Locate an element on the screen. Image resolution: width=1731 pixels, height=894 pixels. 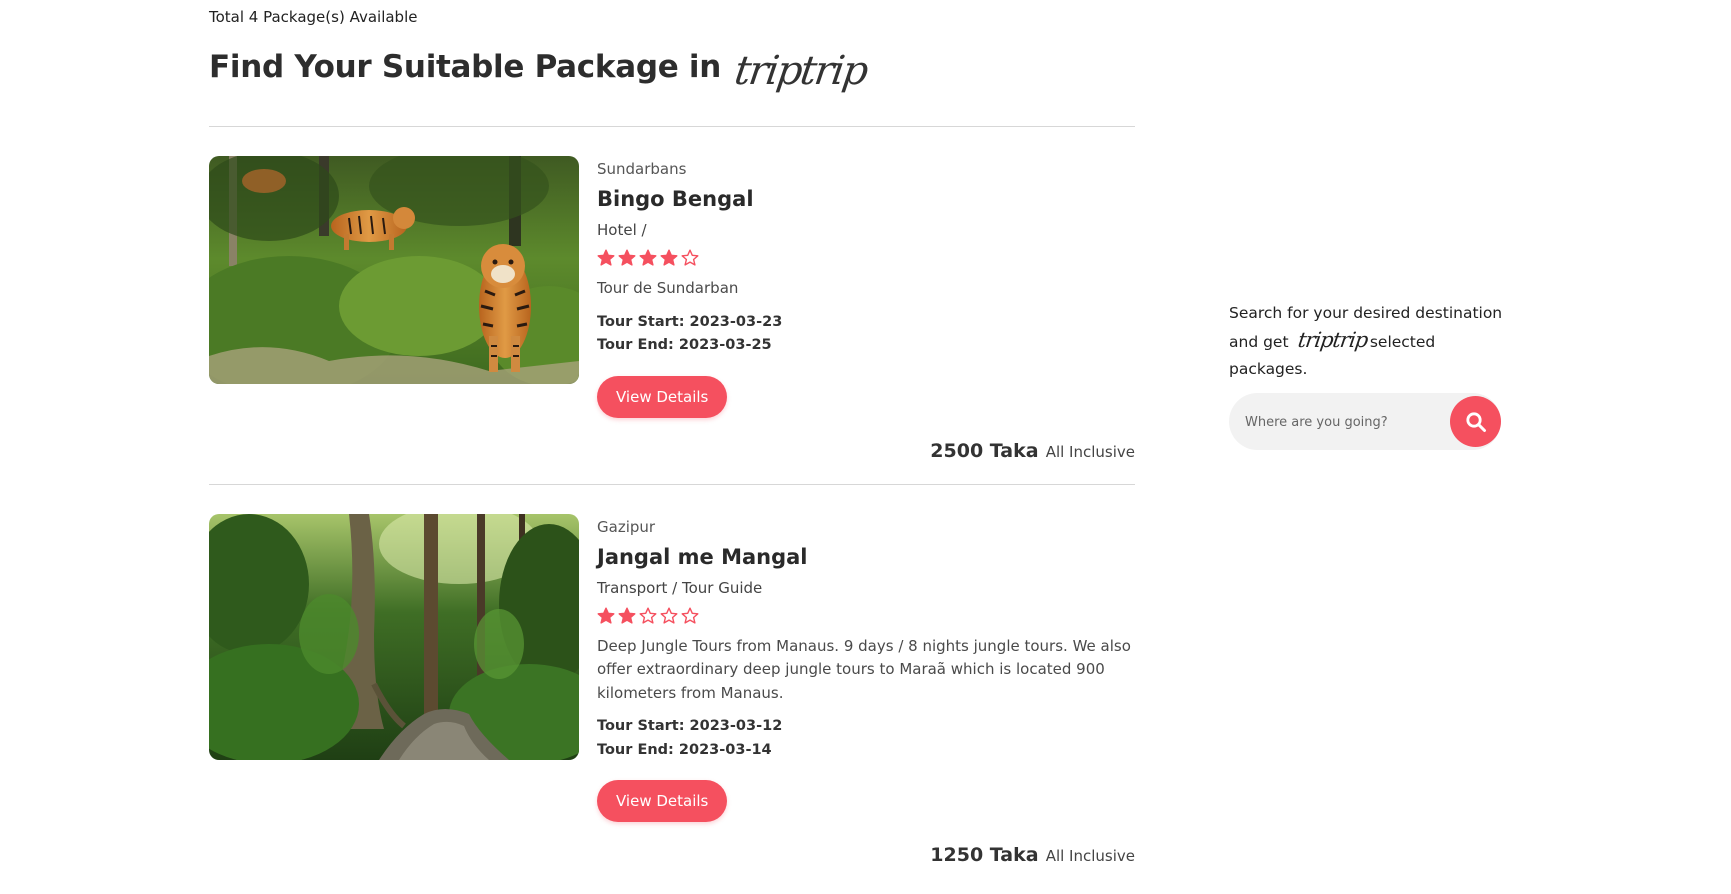
page-heading: Find Your Suitable Package in triptrip is located at coordinates (672, 67).